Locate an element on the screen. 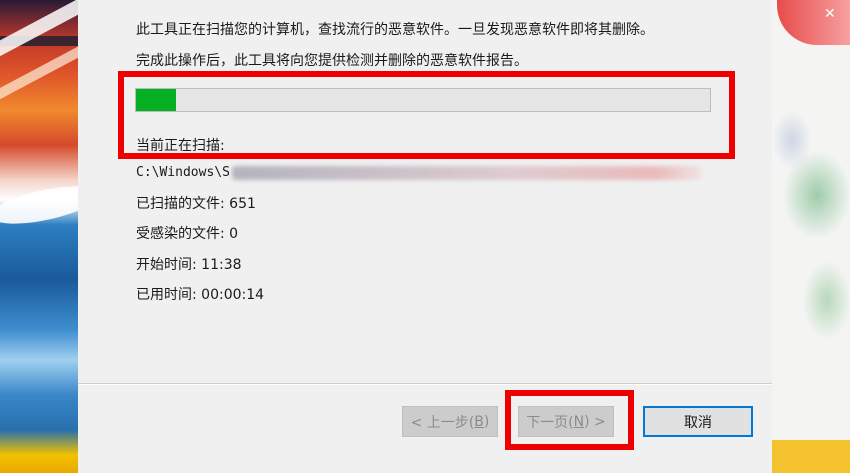 The width and height of the screenshot is (850, 473). back-button: < 上一步(B) is located at coordinates (450, 421).